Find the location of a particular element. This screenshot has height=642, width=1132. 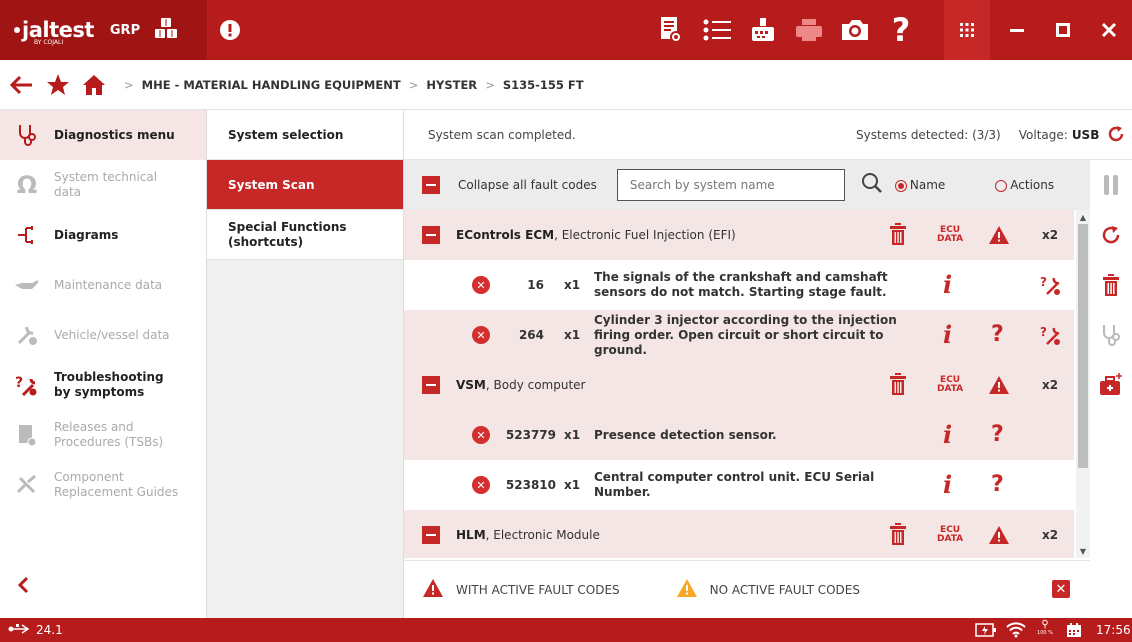

close-panel-icon: ✕ is located at coordinates (1061, 589).